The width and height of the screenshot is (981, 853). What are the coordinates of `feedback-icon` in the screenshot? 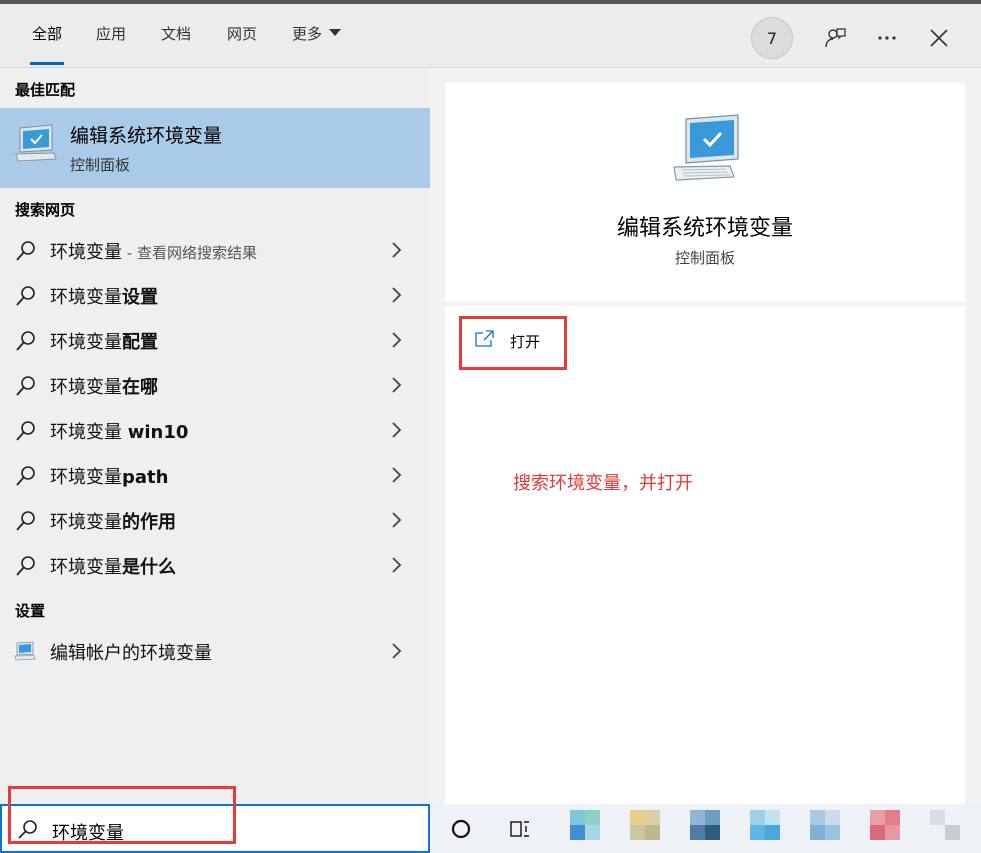 It's located at (835, 38).